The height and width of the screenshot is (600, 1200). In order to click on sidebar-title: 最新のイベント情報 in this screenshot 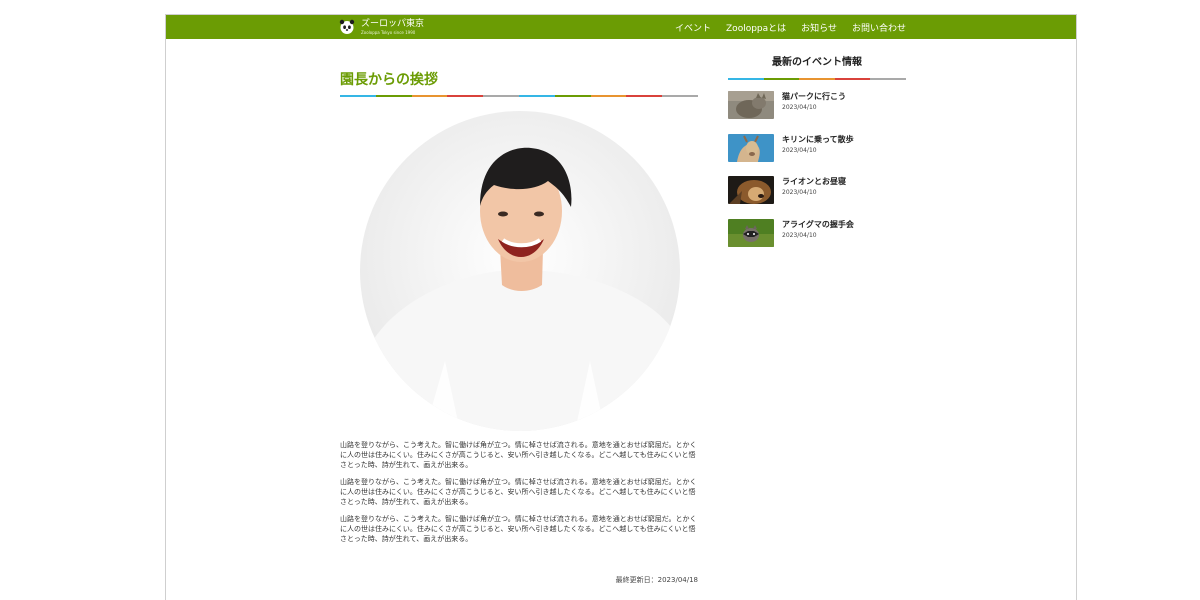, I will do `click(817, 62)`.